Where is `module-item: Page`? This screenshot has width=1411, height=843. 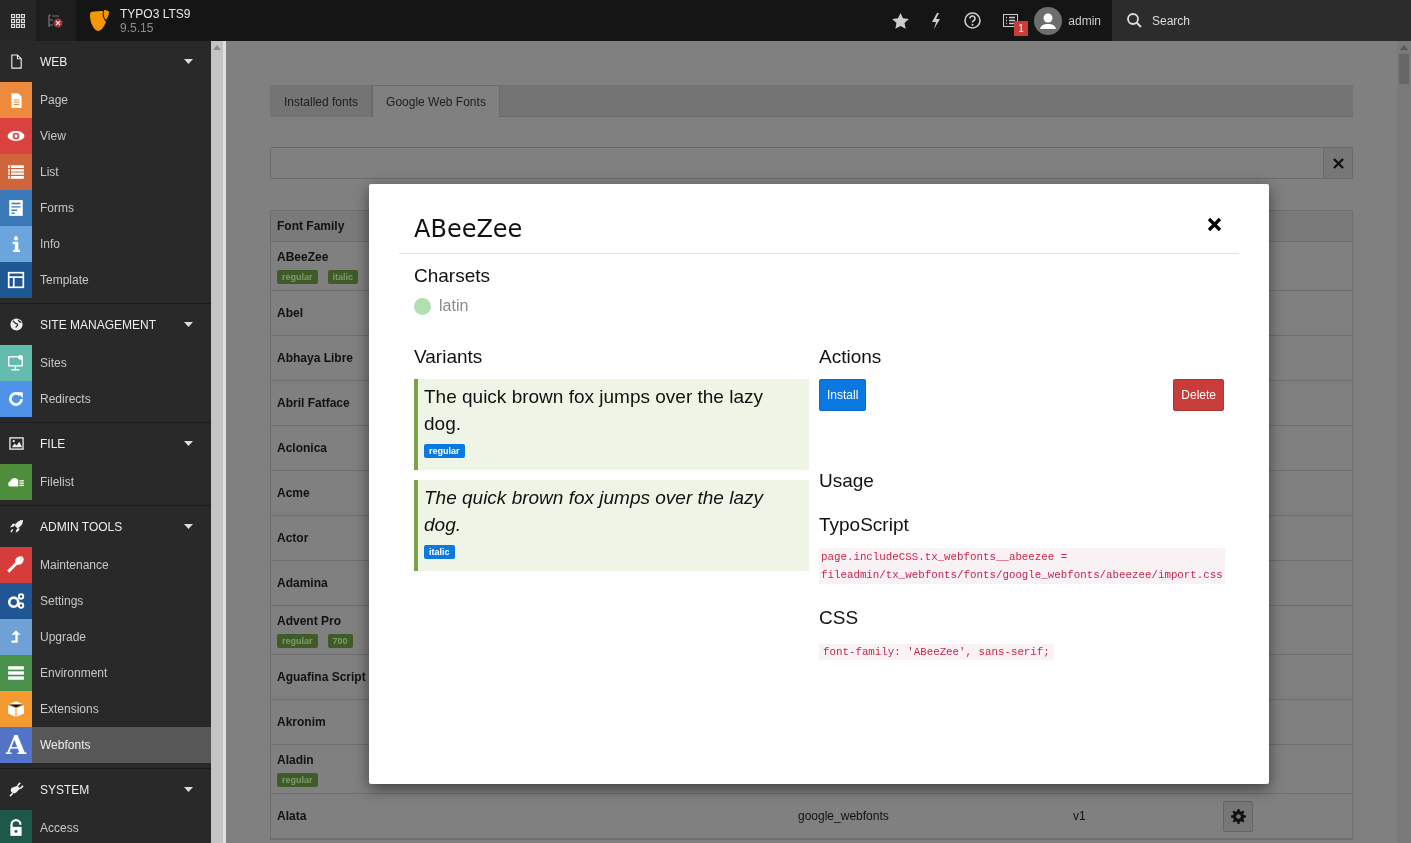
module-item: Page is located at coordinates (105, 100).